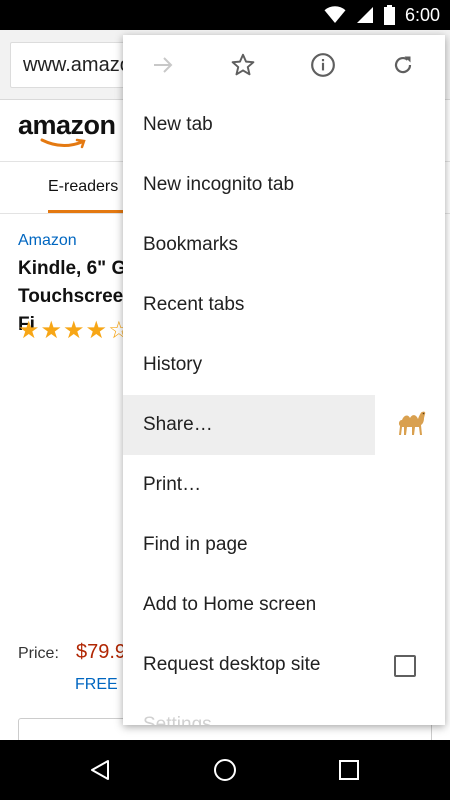 The image size is (450, 800). I want to click on rating-stars: ★ ★ ★ ★ ☆, so click(74, 330).